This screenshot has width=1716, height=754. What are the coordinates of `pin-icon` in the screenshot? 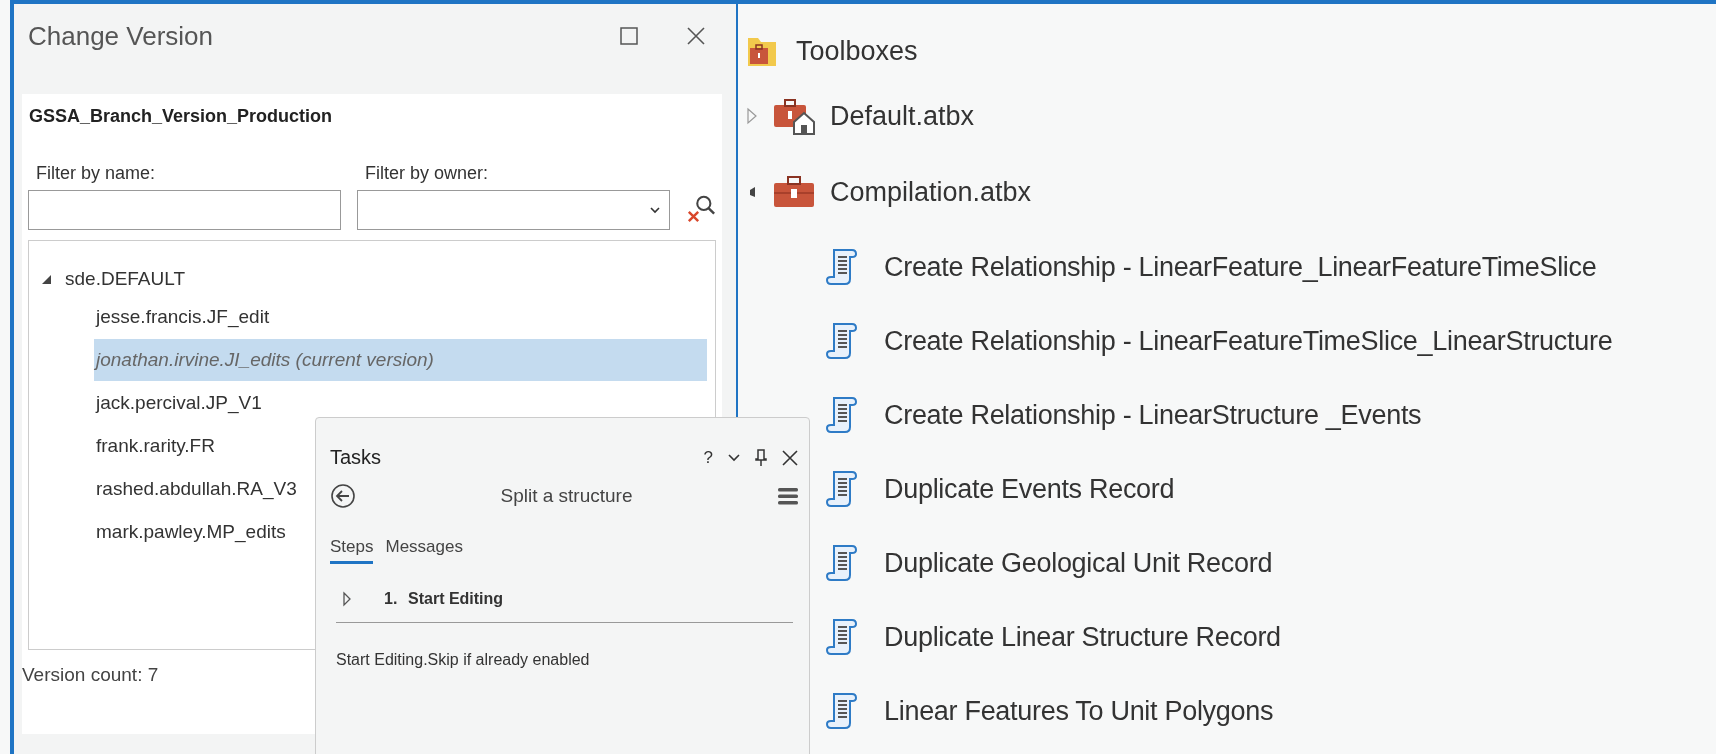 It's located at (761, 457).